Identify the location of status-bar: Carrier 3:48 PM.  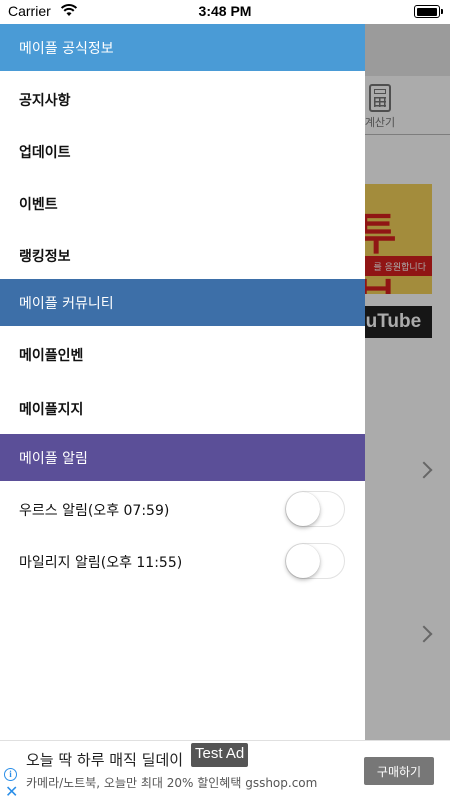
(225, 12).